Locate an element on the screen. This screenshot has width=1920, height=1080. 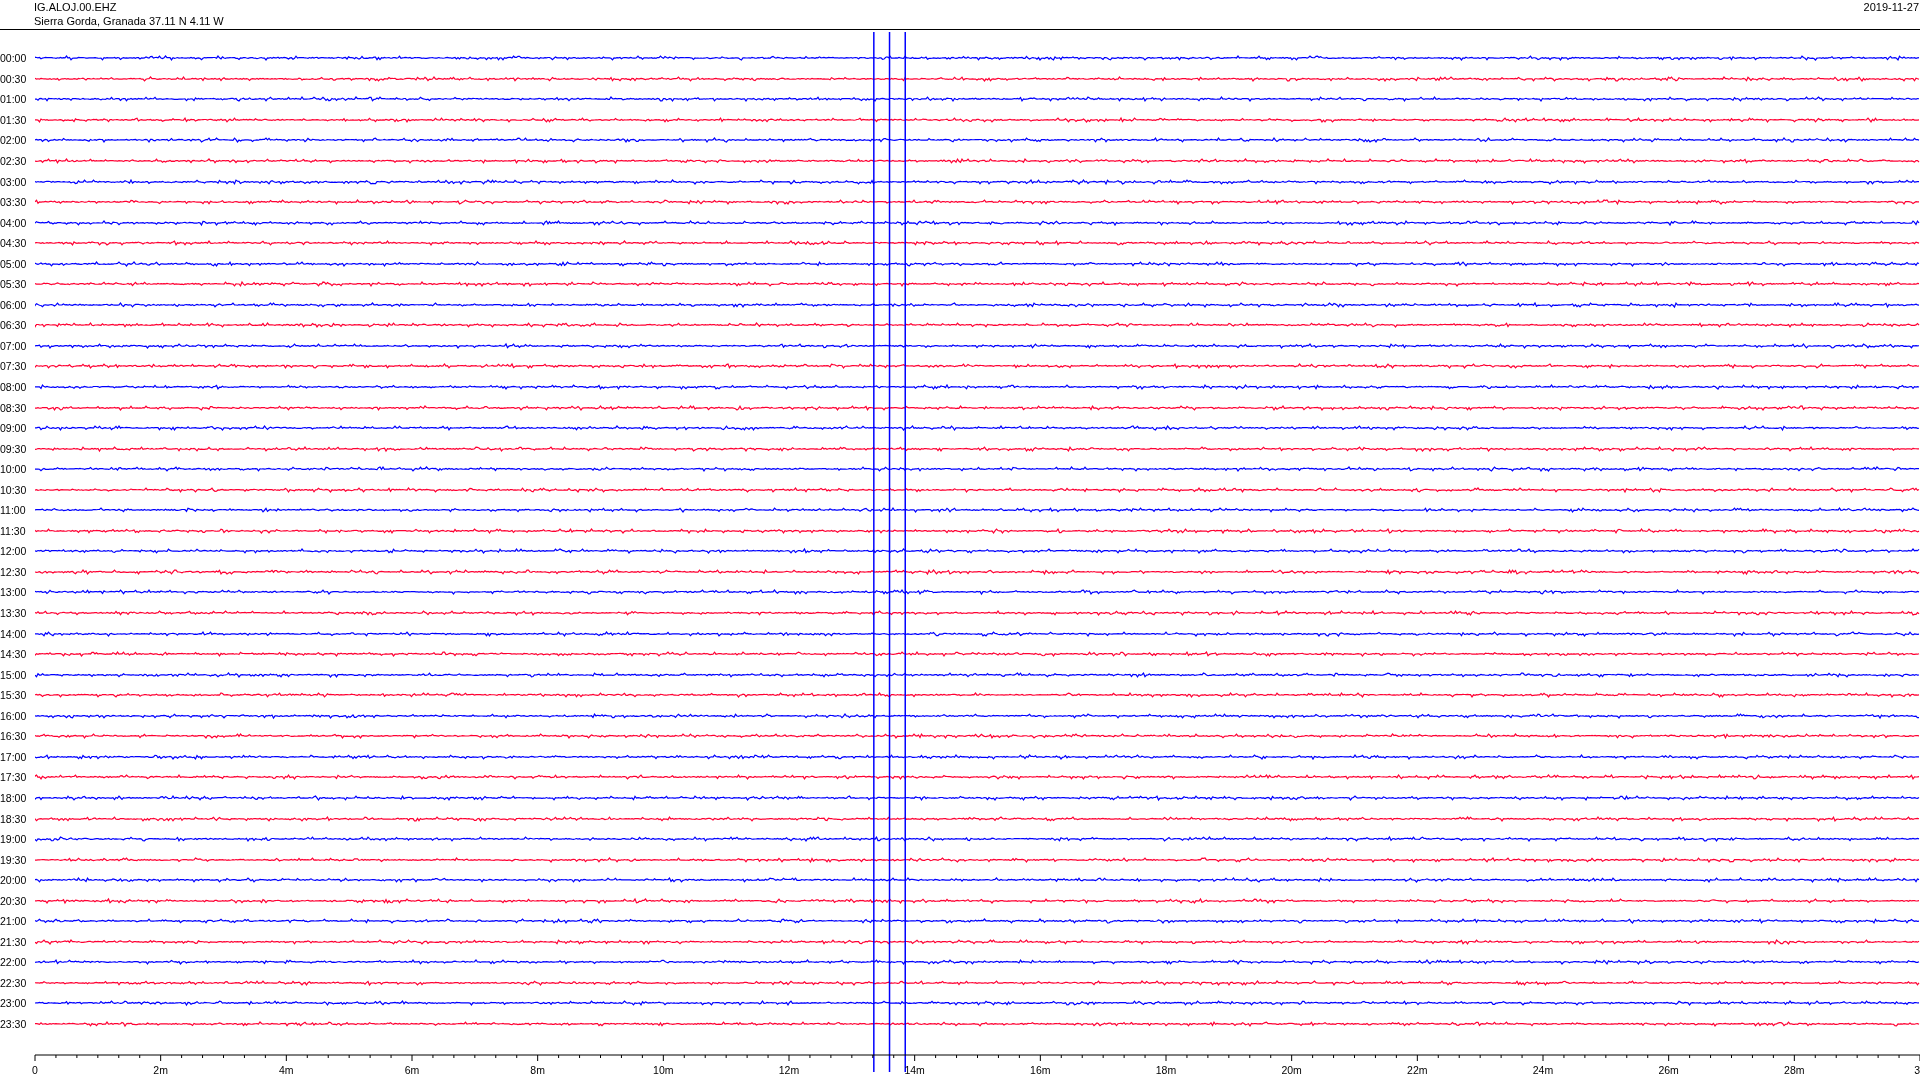
time-label: 05:30 is located at coordinates (14, 284).